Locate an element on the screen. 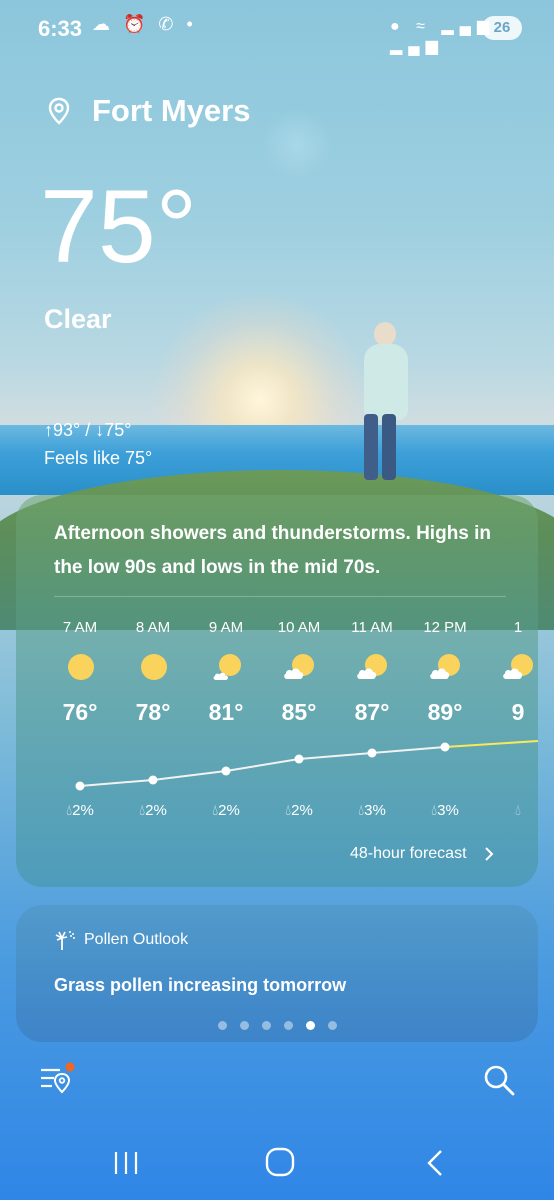 Image resolution: width=554 pixels, height=1200 pixels. location-header: Fort Myers is located at coordinates (147, 111).